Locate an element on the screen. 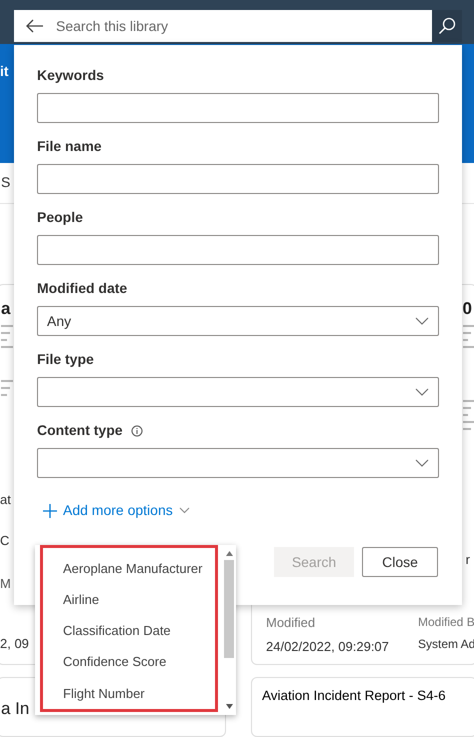 Image resolution: width=474 pixels, height=737 pixels. close-button: Close is located at coordinates (400, 562).